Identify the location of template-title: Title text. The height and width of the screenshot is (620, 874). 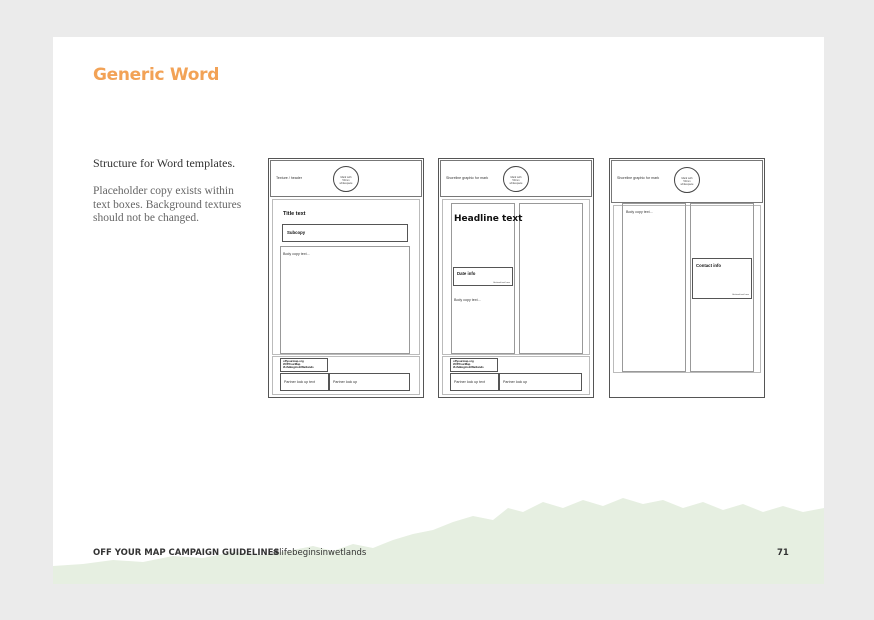
(294, 214).